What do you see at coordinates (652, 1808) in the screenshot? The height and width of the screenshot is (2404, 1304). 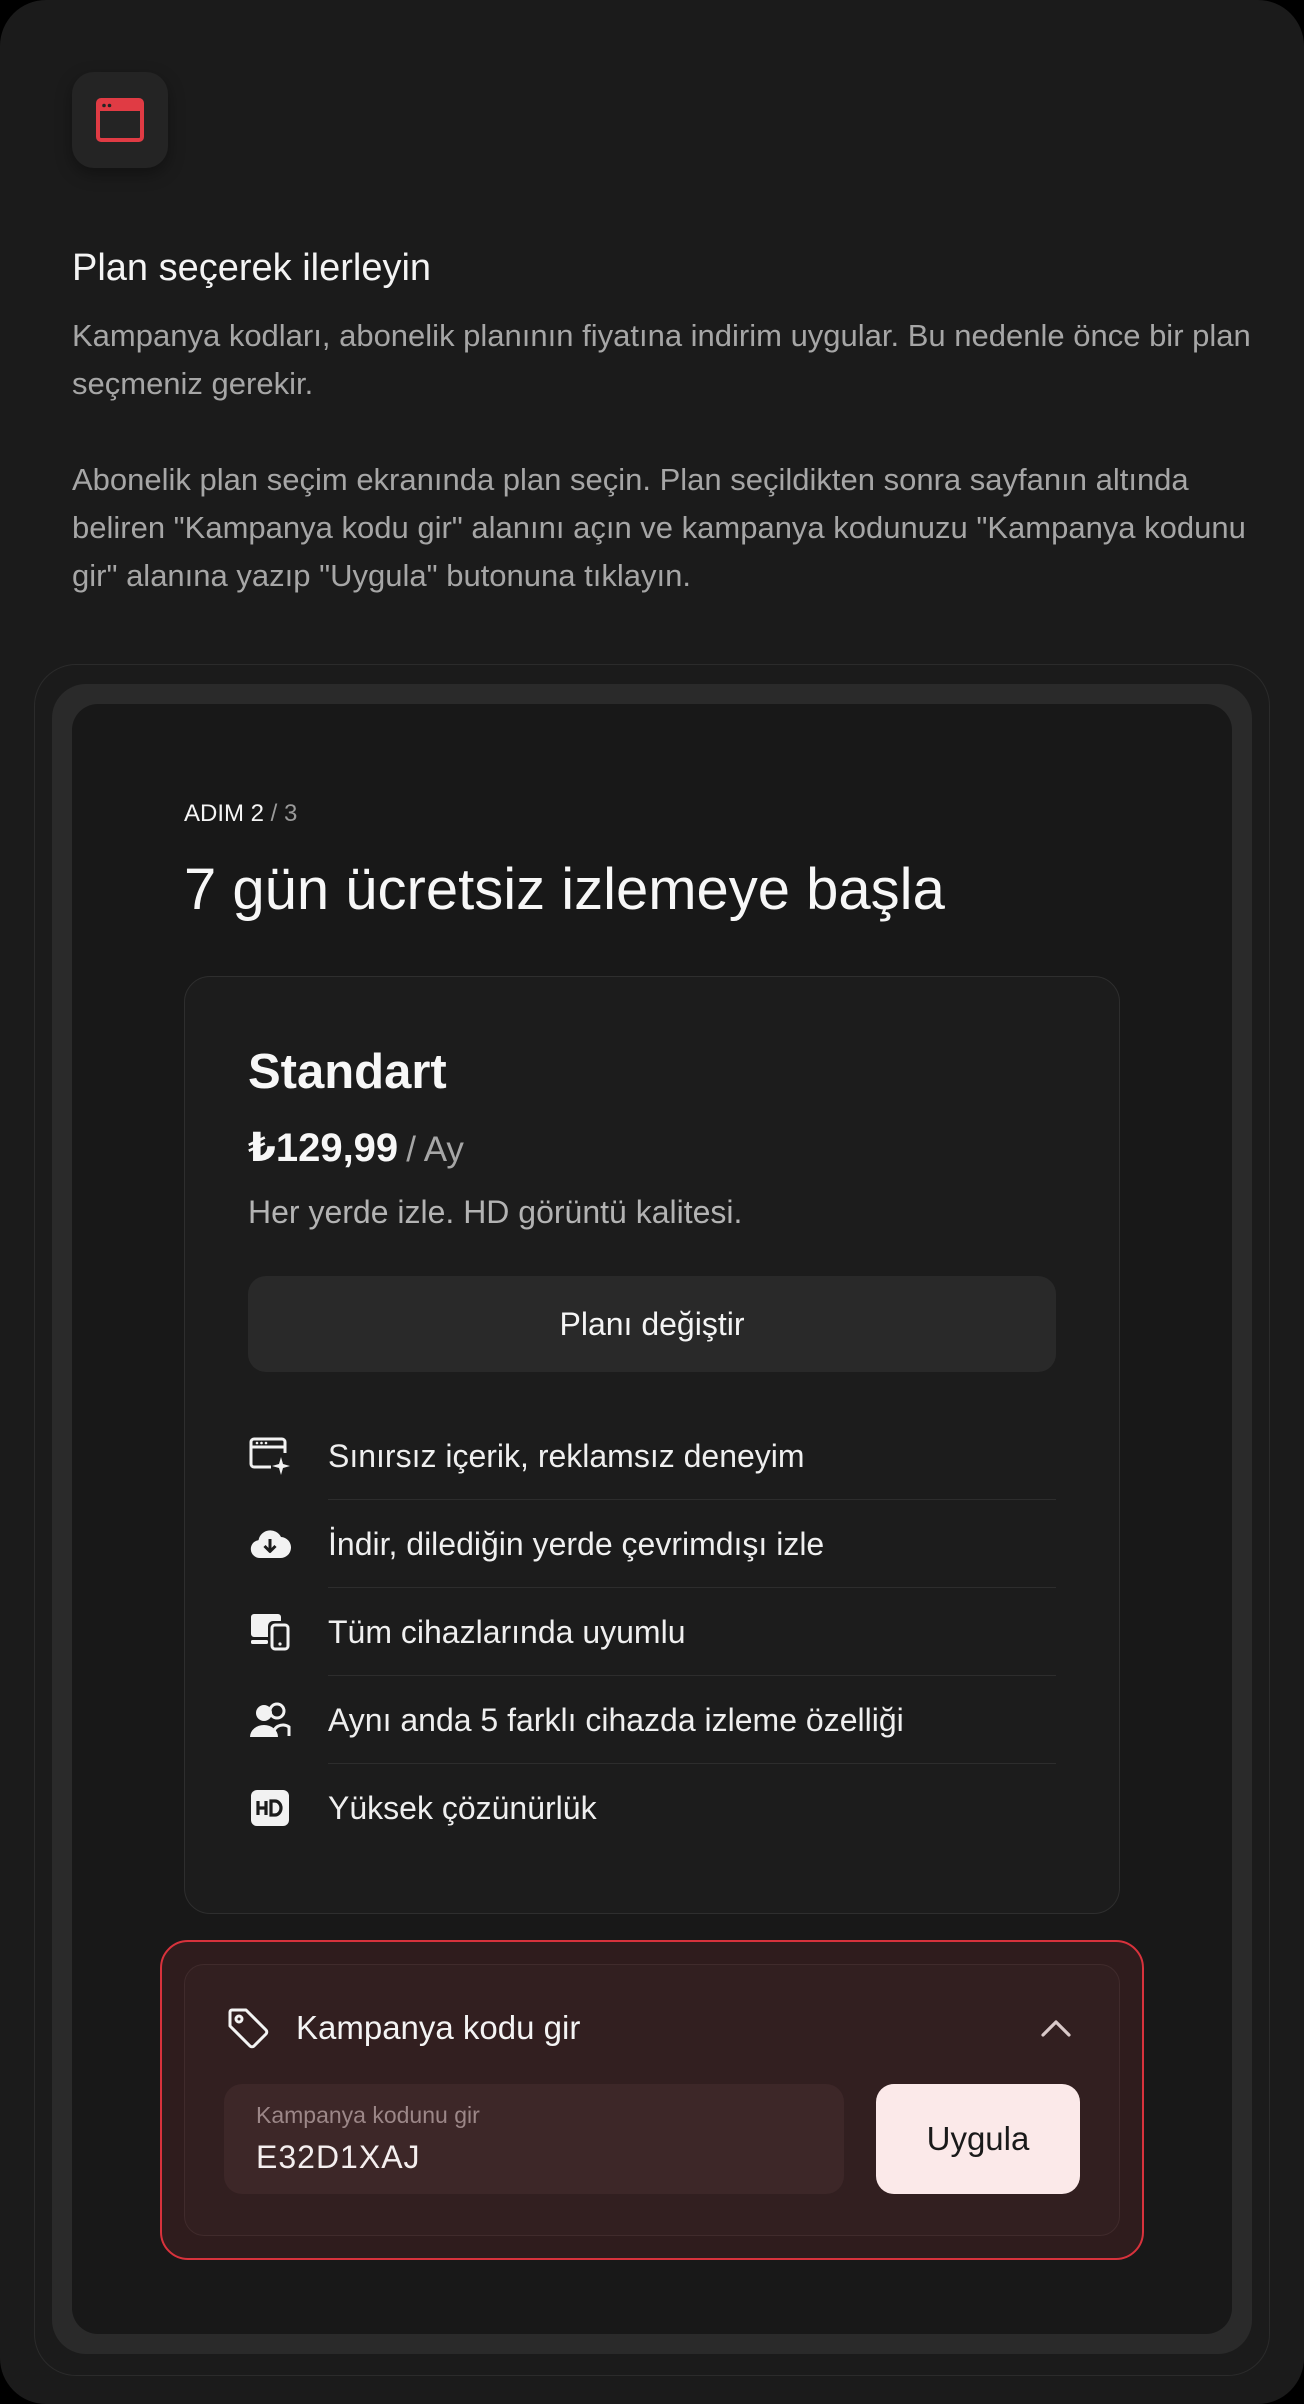 I see `feature-item: Yüksek çözünürlük` at bounding box center [652, 1808].